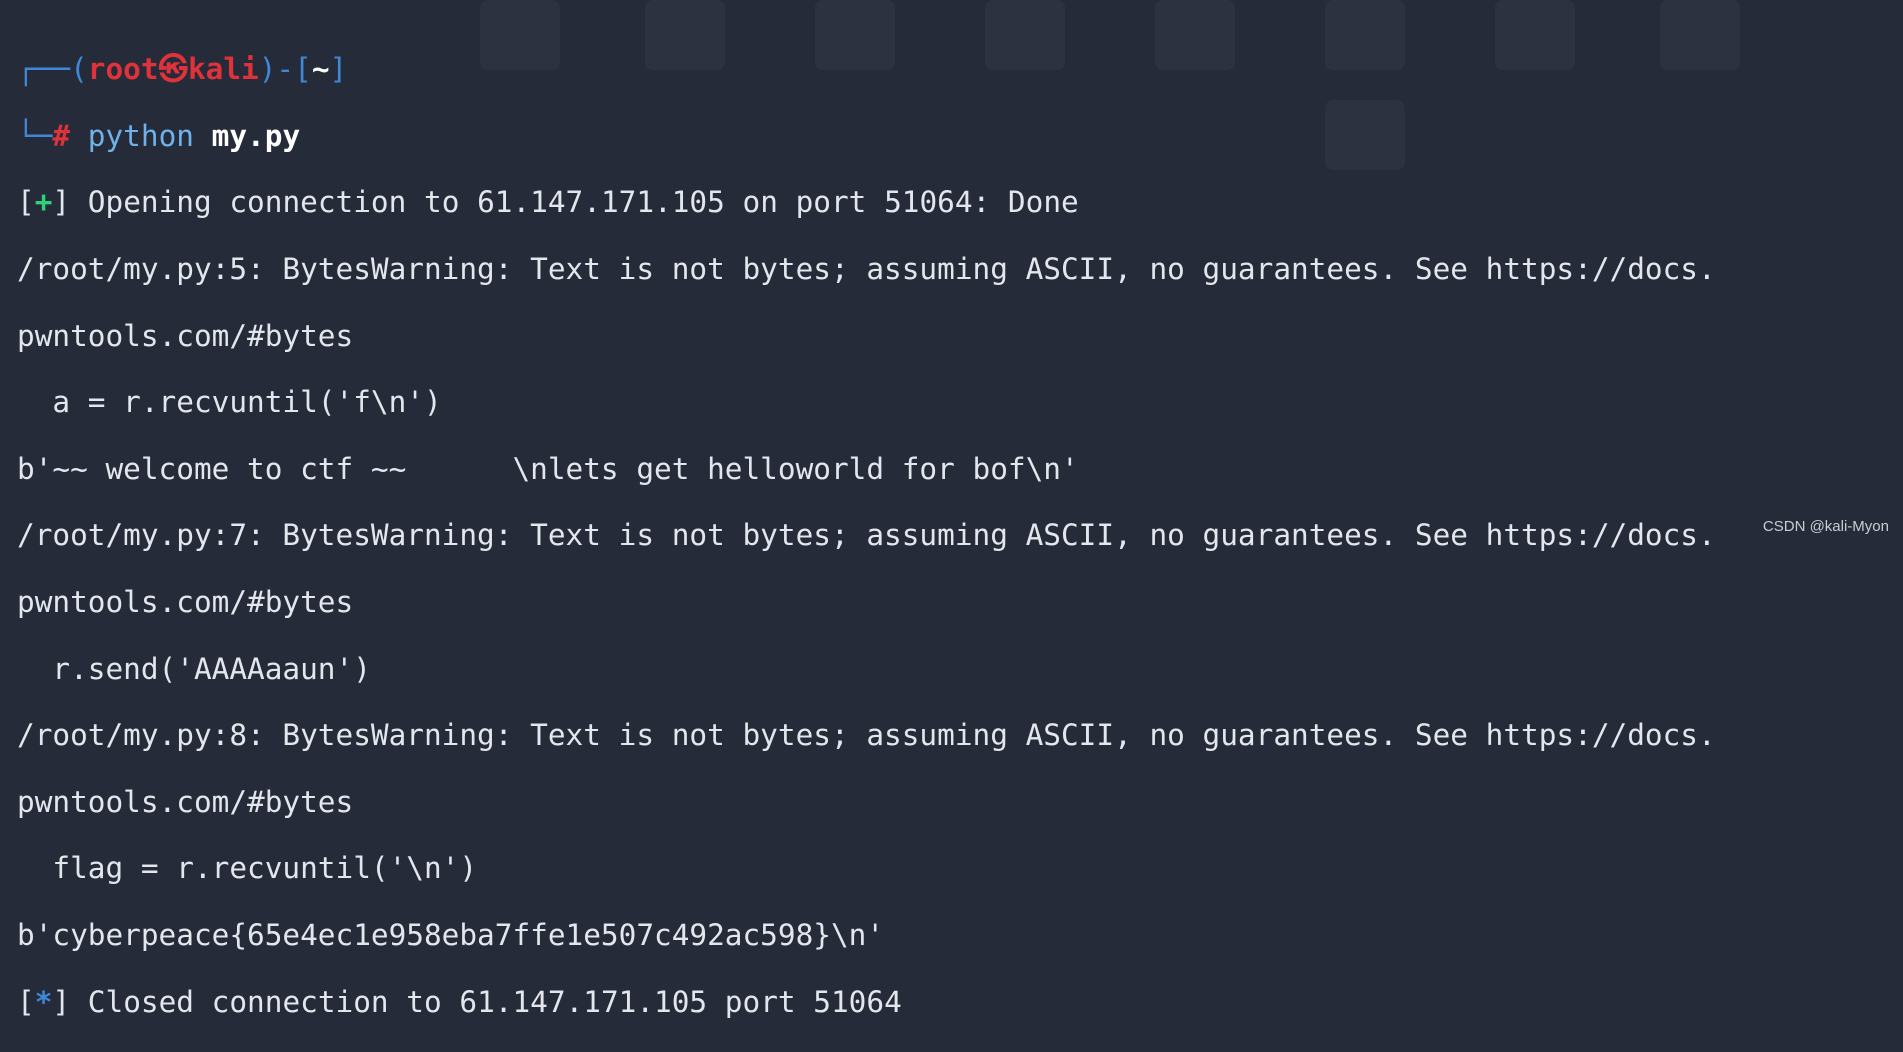 The width and height of the screenshot is (1903, 1052). What do you see at coordinates (43, 1001) in the screenshot?
I see `star-icon: *` at bounding box center [43, 1001].